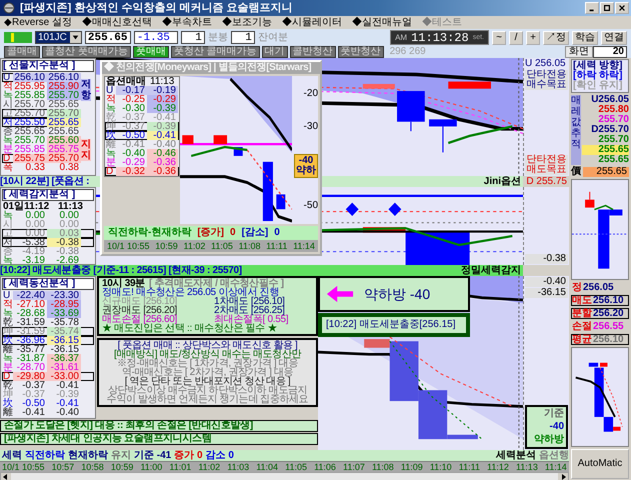 The height and width of the screenshot is (480, 631). I want to click on trend-text: 약하방 -40, so click(397, 294).